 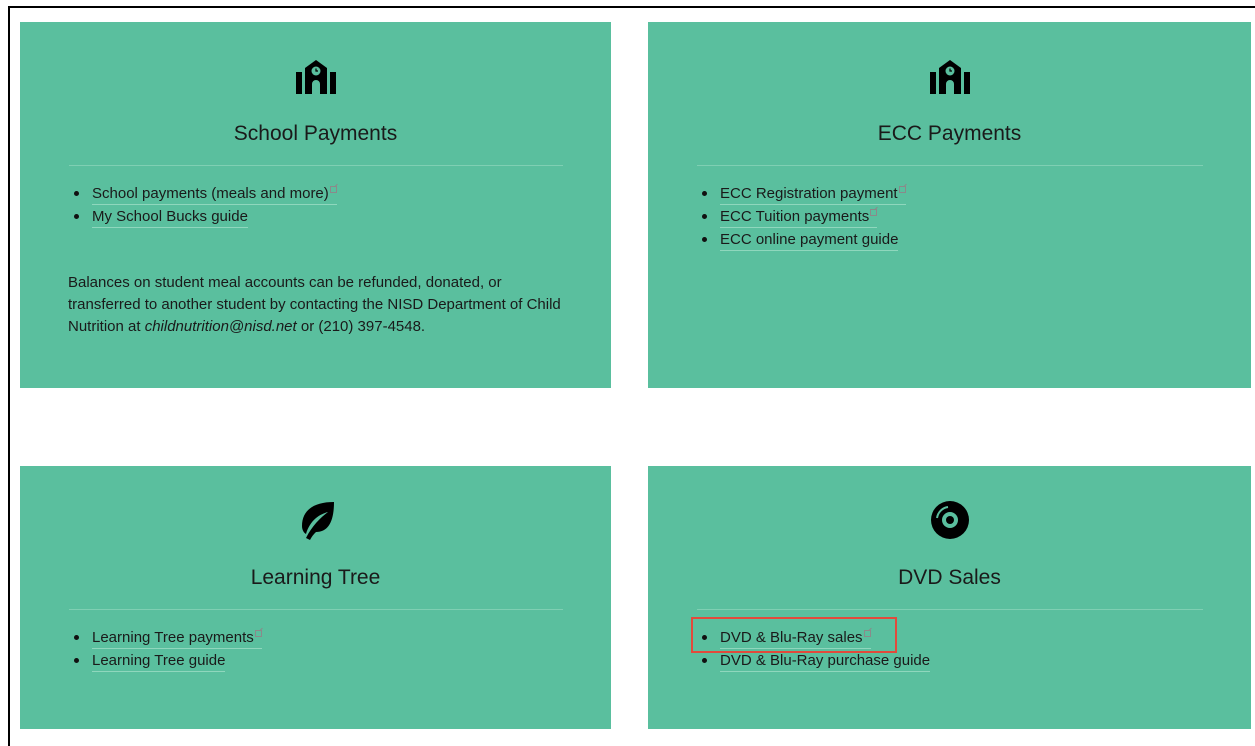 I want to click on dvd-bluray-sales-link: DVD & Blu-Ray sales, so click(x=795, y=638).